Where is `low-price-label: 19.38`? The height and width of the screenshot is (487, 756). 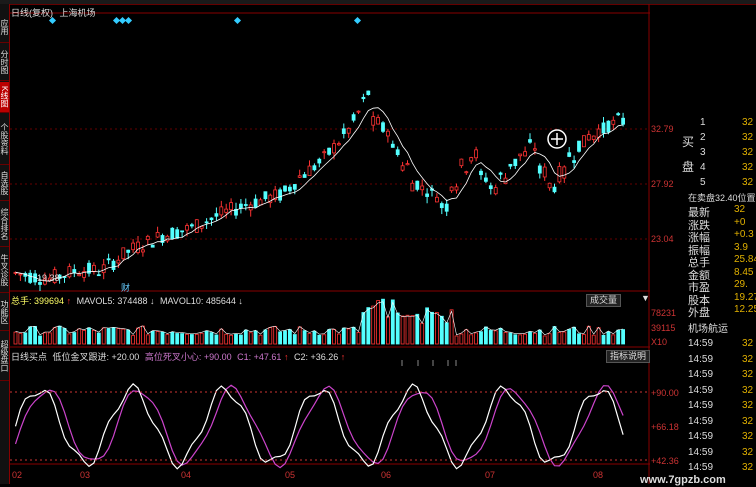 low-price-label: 19.38 is located at coordinates (48, 278).